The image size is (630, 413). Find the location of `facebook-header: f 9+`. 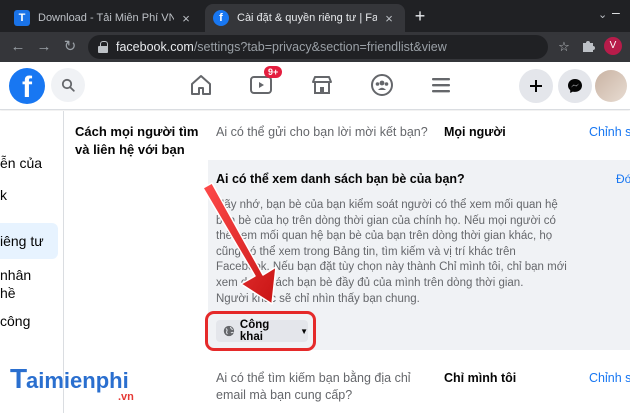

facebook-header: f 9+ is located at coordinates (315, 86).